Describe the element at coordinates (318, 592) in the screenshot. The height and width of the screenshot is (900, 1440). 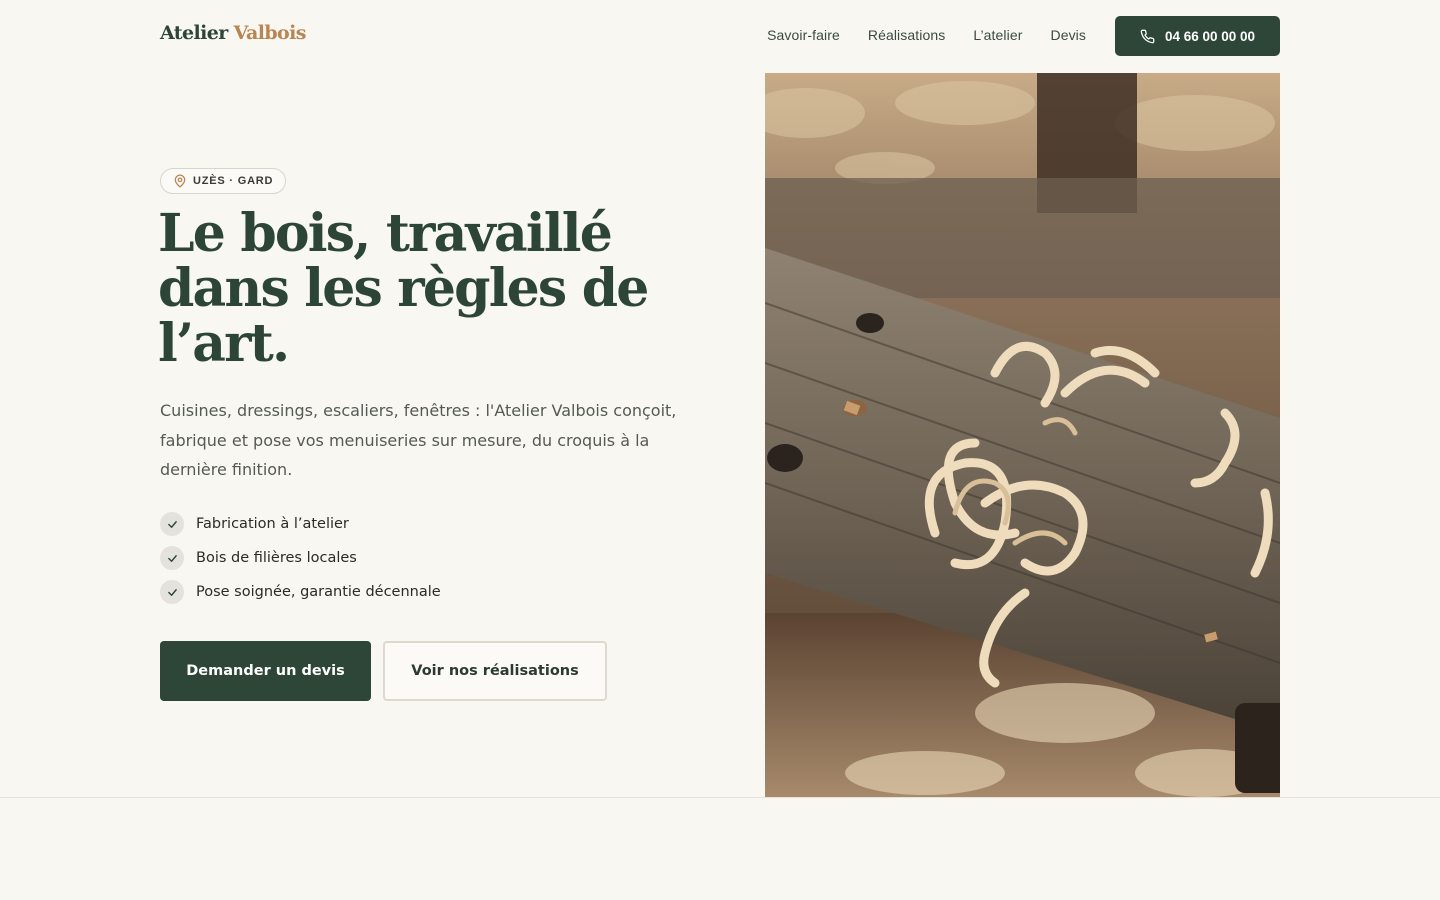
I see `feature-text: Pose soignée, garantie décennale` at that location.